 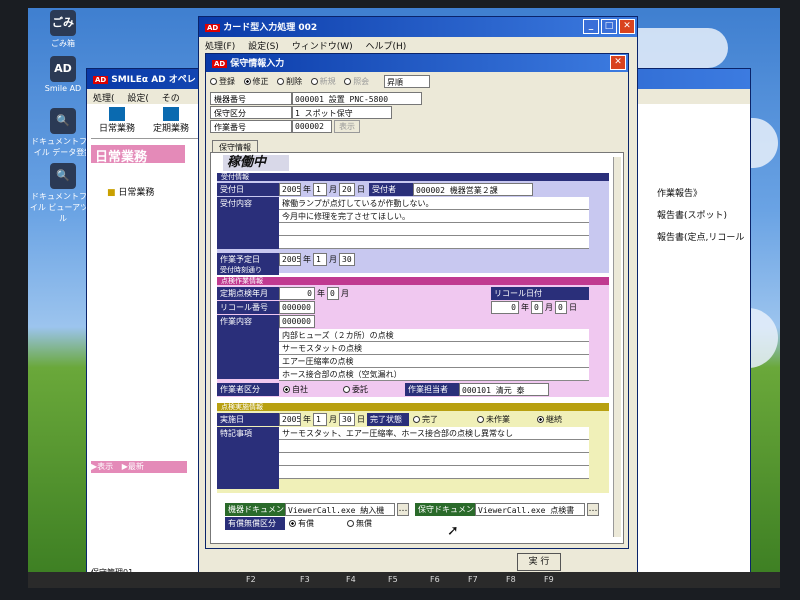 I want to click on work-content-line: 内部ヒューズ（２カ所）の点検, so click(x=434, y=335).